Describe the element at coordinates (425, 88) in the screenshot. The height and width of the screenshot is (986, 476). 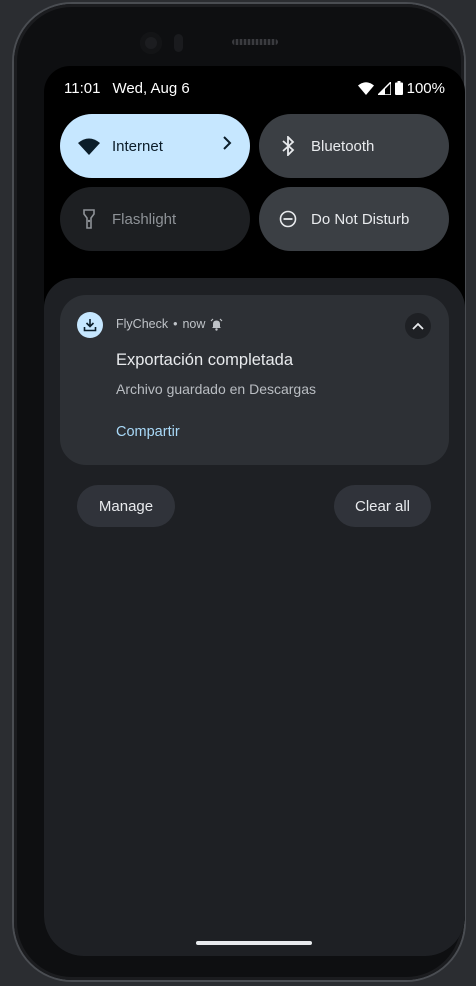
I see `battery-percent: 100%` at that location.